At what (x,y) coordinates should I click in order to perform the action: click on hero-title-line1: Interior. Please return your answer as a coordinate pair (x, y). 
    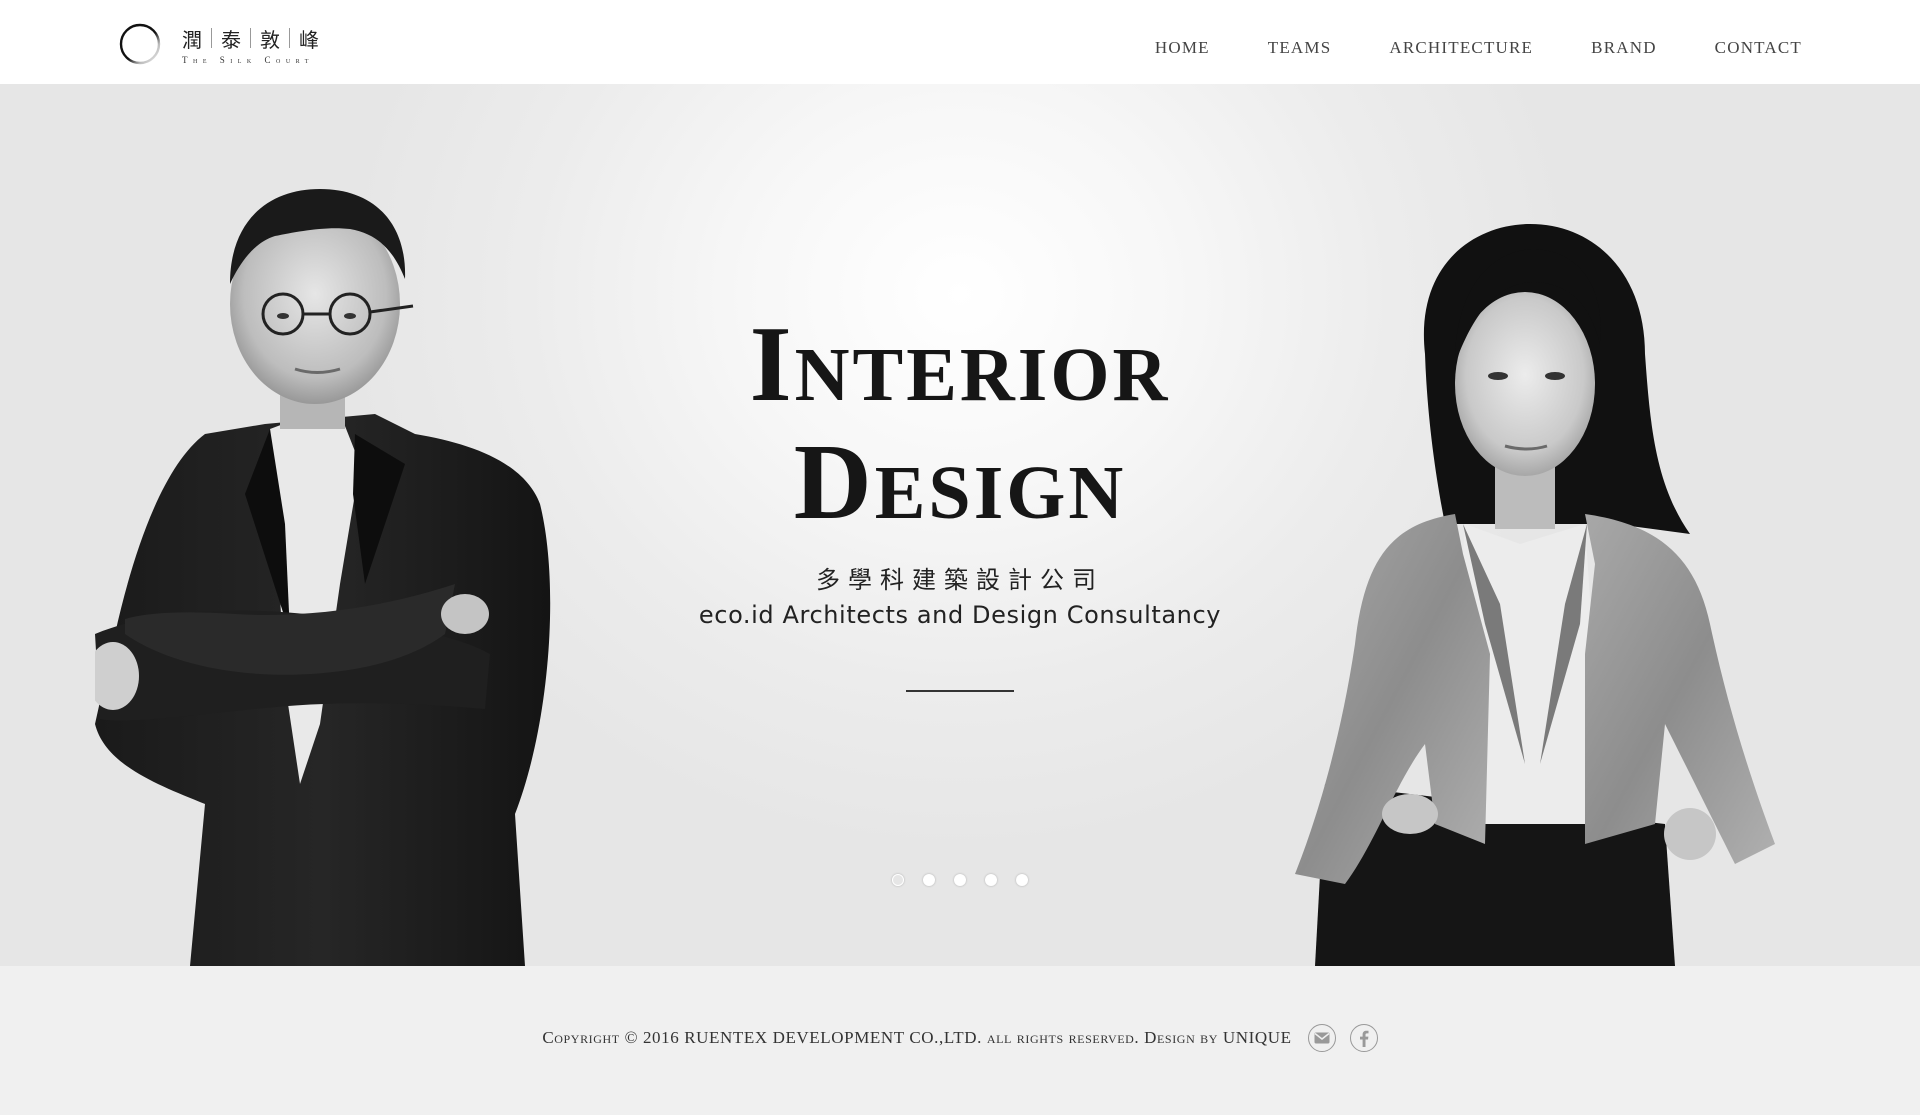
    Looking at the image, I should click on (960, 364).